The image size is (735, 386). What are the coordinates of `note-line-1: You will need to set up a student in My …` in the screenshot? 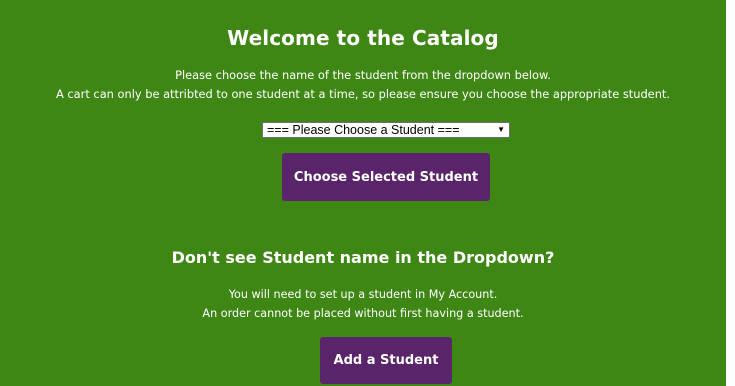 It's located at (363, 294).